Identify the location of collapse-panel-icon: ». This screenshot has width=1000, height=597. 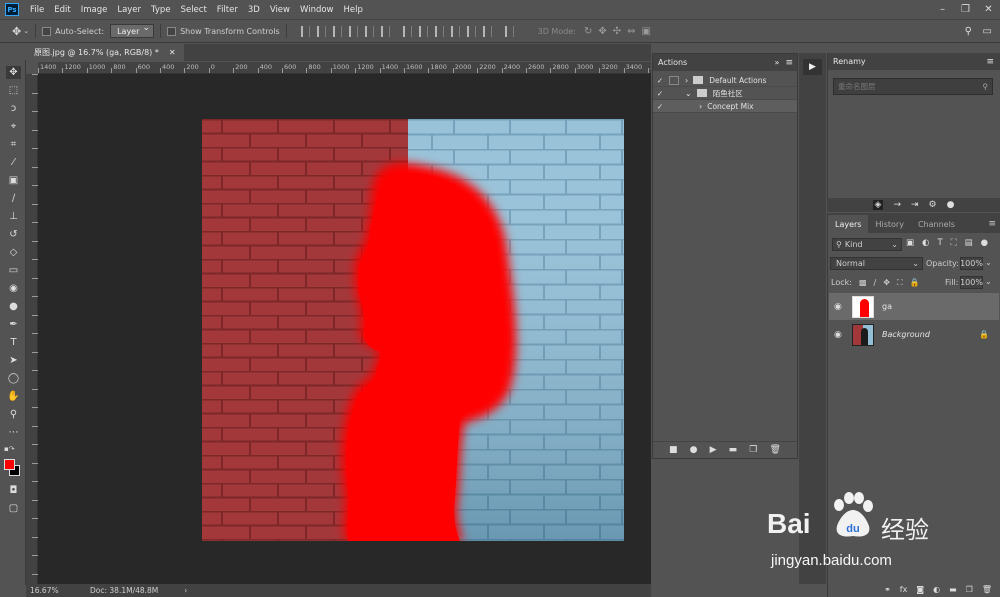
(777, 62).